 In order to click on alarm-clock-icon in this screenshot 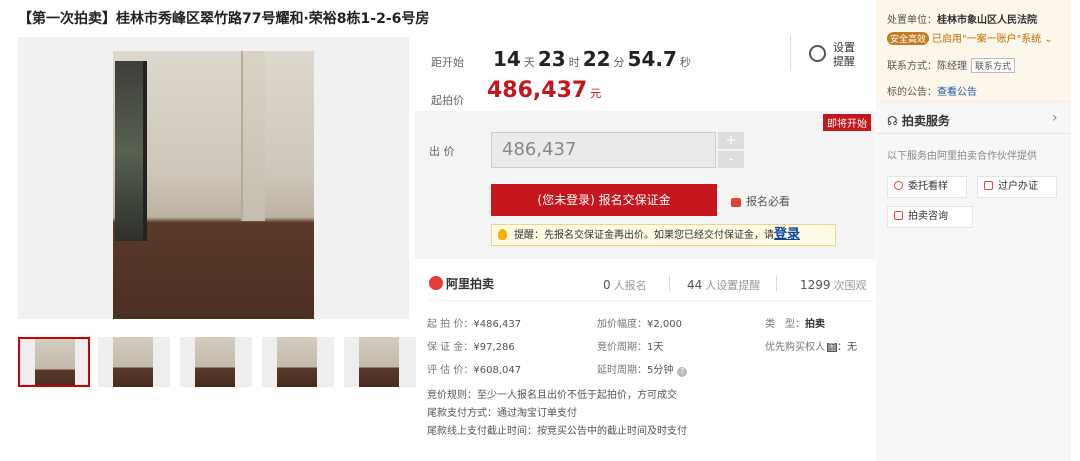, I will do `click(817, 53)`.